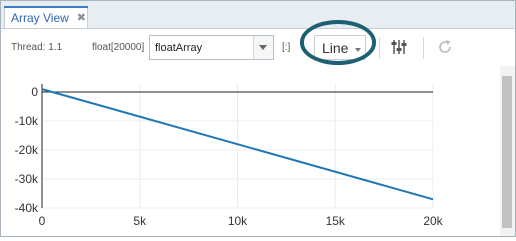 The height and width of the screenshot is (241, 516). What do you see at coordinates (286, 47) in the screenshot?
I see `range-label: [:]` at bounding box center [286, 47].